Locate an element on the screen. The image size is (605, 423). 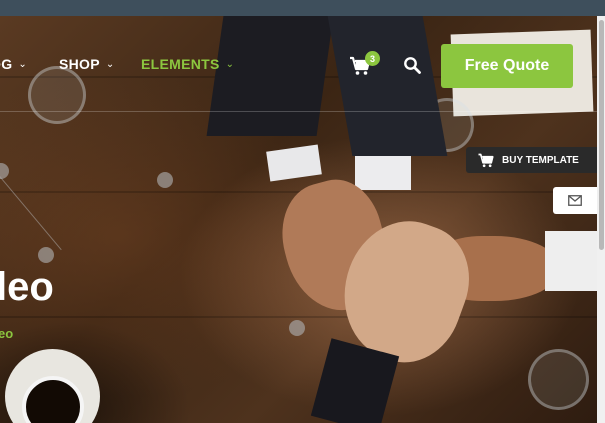
scrollbar-thumb is located at coordinates (601, 135).